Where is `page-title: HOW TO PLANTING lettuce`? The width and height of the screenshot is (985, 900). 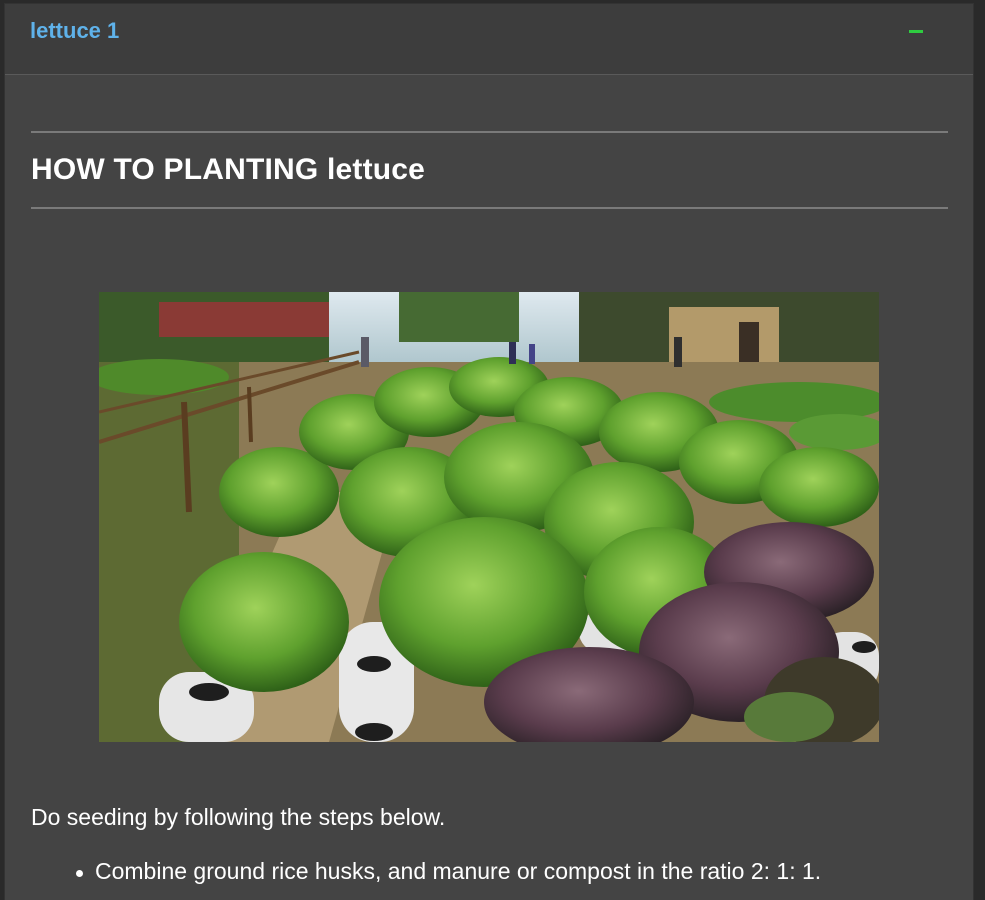 page-title: HOW TO PLANTING lettuce is located at coordinates (228, 169).